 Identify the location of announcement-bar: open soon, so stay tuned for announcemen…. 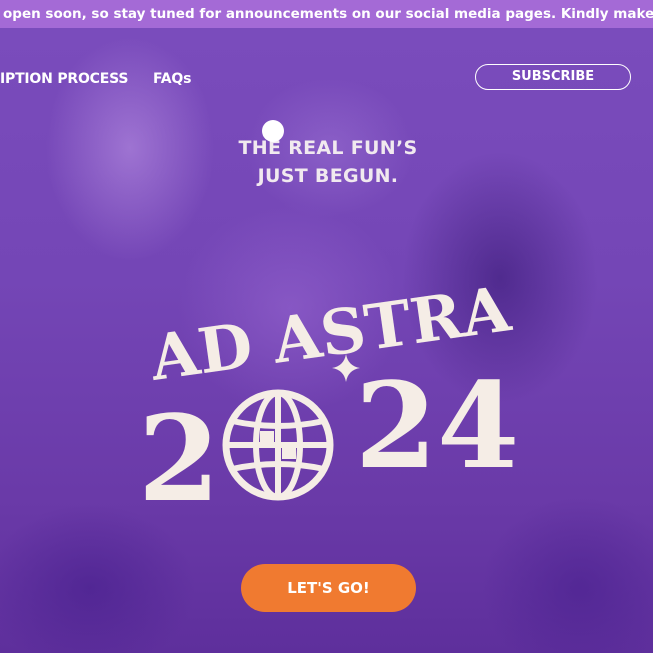
(326, 14).